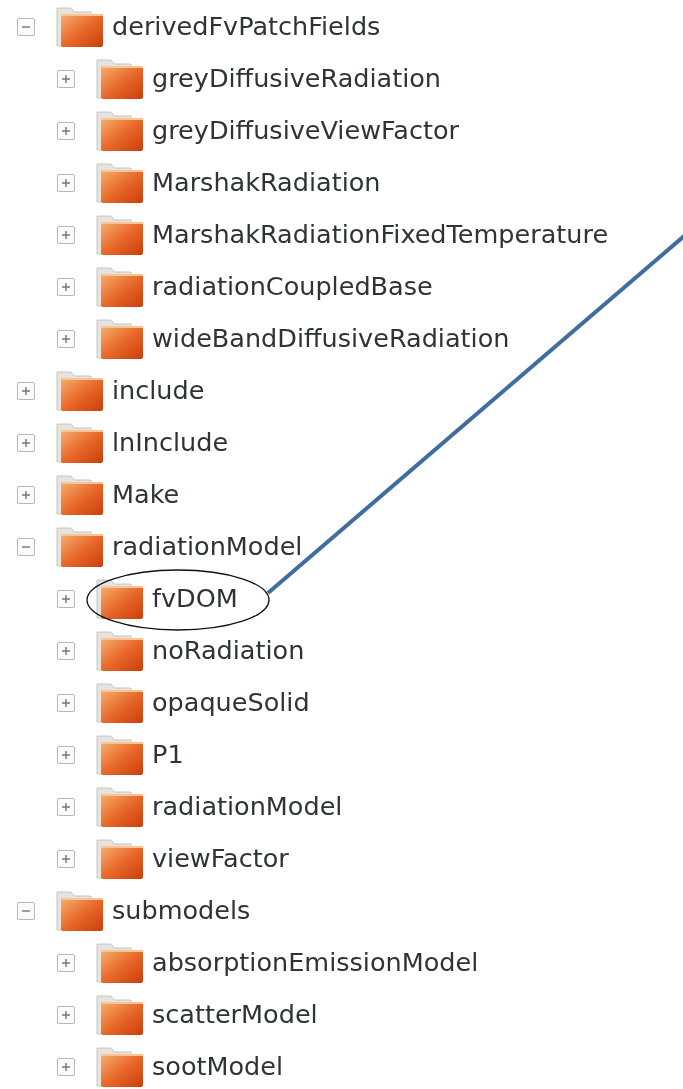 This screenshot has height=1089, width=683. I want to click on folder-name: Make, so click(146, 495).